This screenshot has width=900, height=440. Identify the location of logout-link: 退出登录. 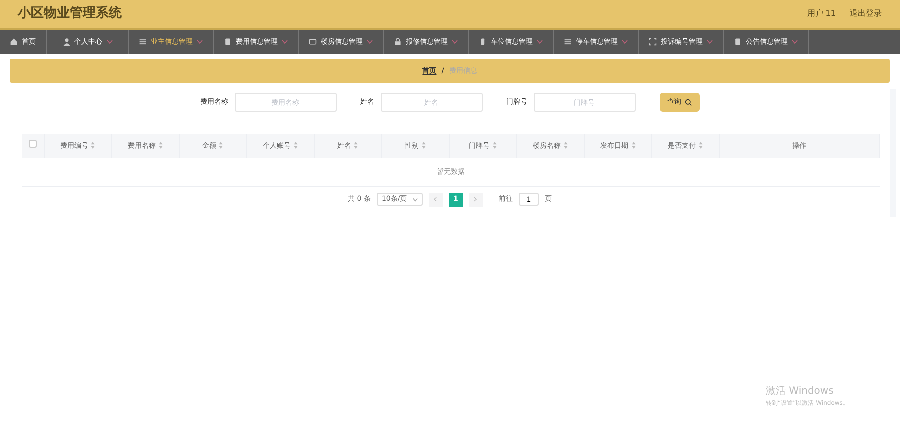
(866, 14).